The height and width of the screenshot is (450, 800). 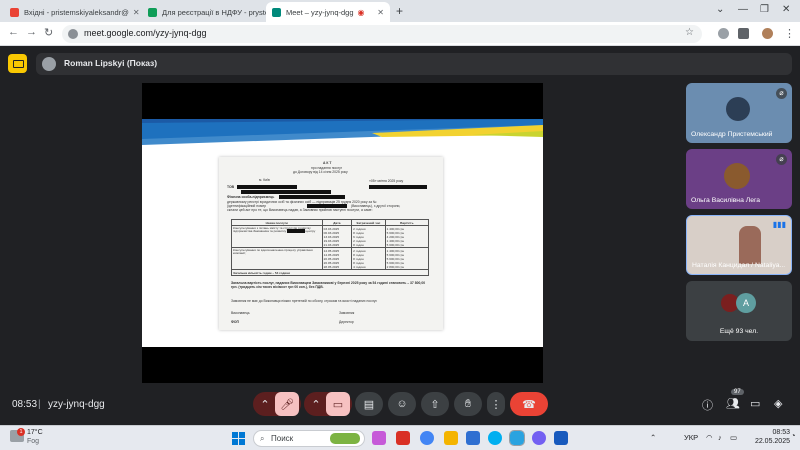 I want to click on chat-icon: ▭, so click(x=755, y=403).